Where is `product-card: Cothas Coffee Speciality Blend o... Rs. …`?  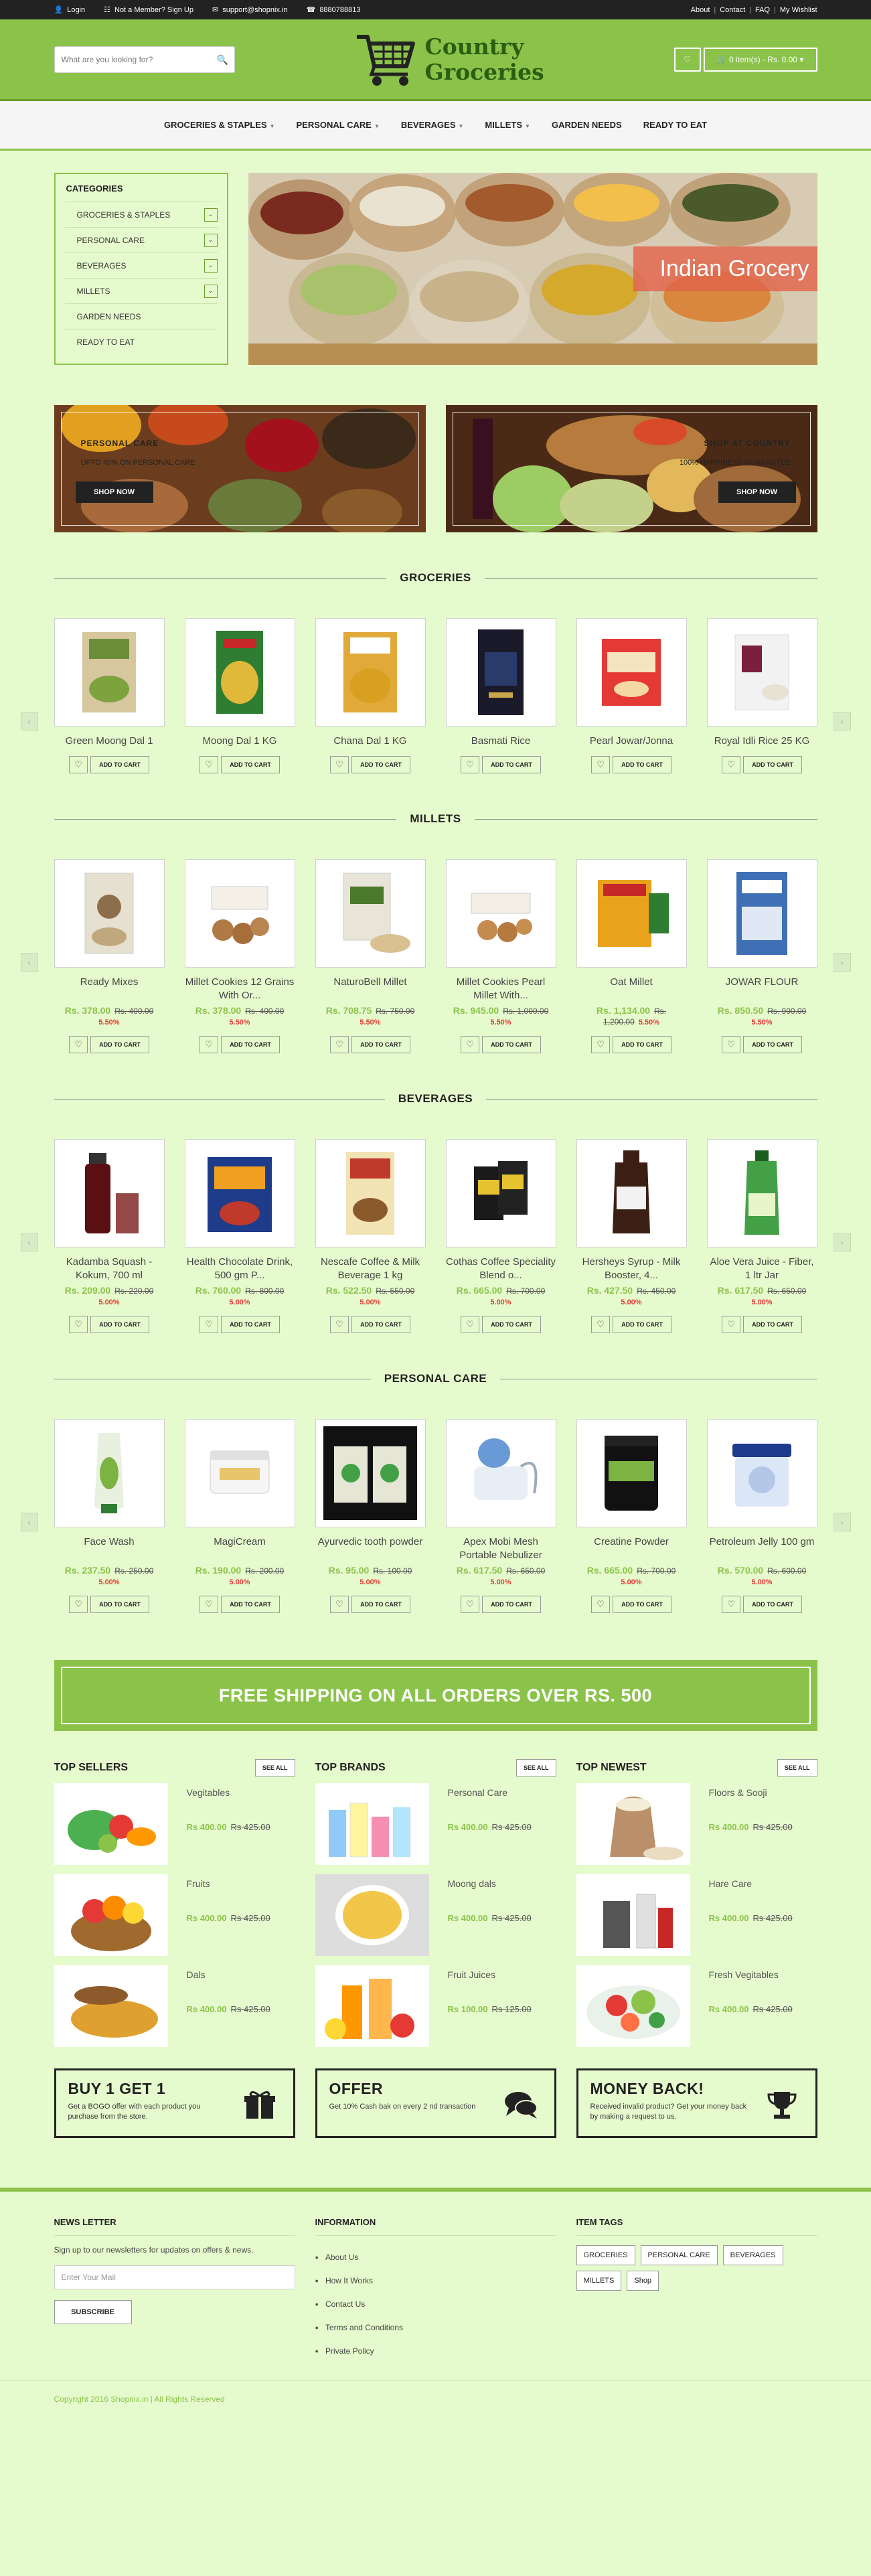 product-card: Cothas Coffee Speciality Blend o... Rs. … is located at coordinates (500, 1236).